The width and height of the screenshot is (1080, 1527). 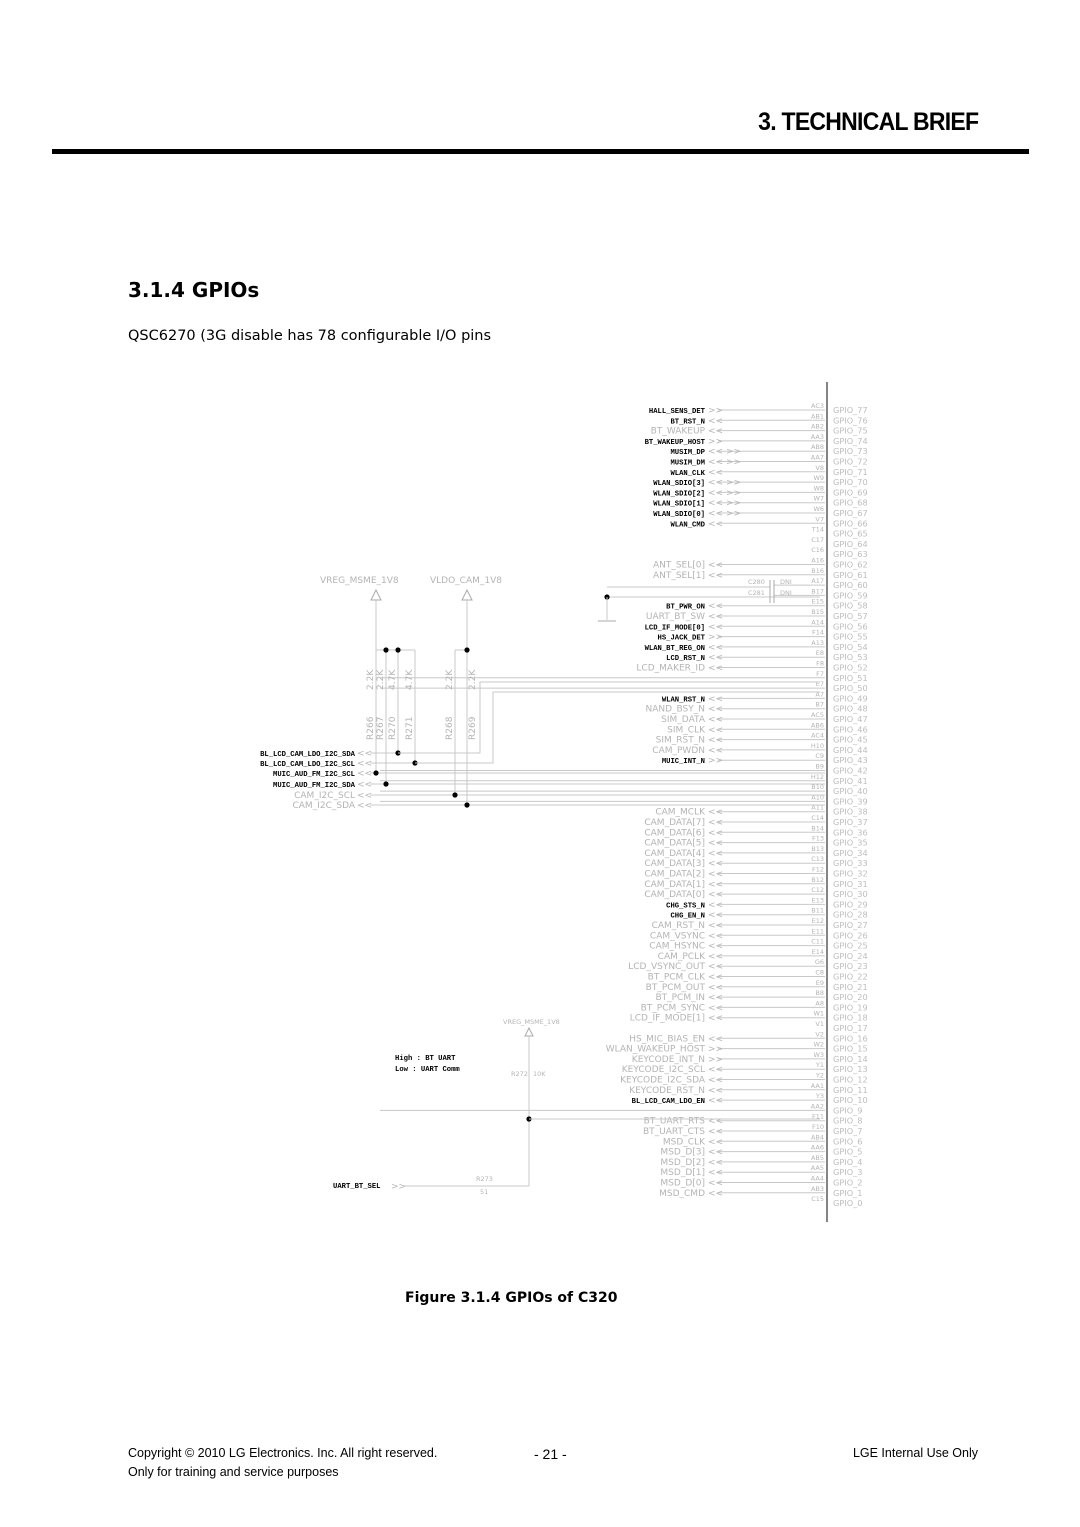 I want to click on net-label: WLAN_SDIO[3], so click(x=679, y=484).